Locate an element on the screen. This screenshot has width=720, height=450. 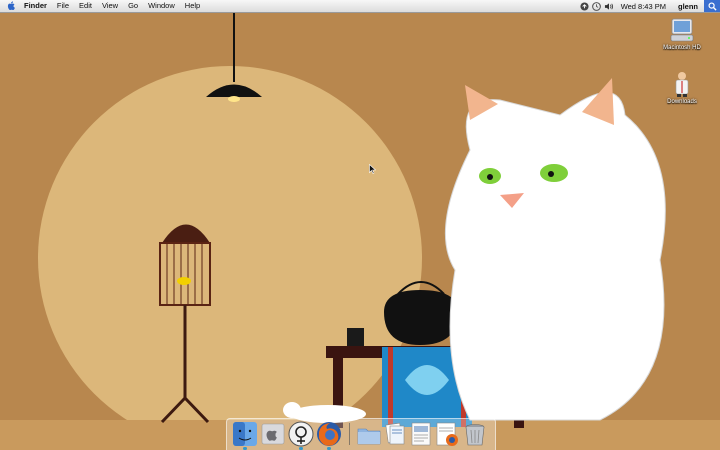
hard-drive-icon is located at coordinates (682, 30).